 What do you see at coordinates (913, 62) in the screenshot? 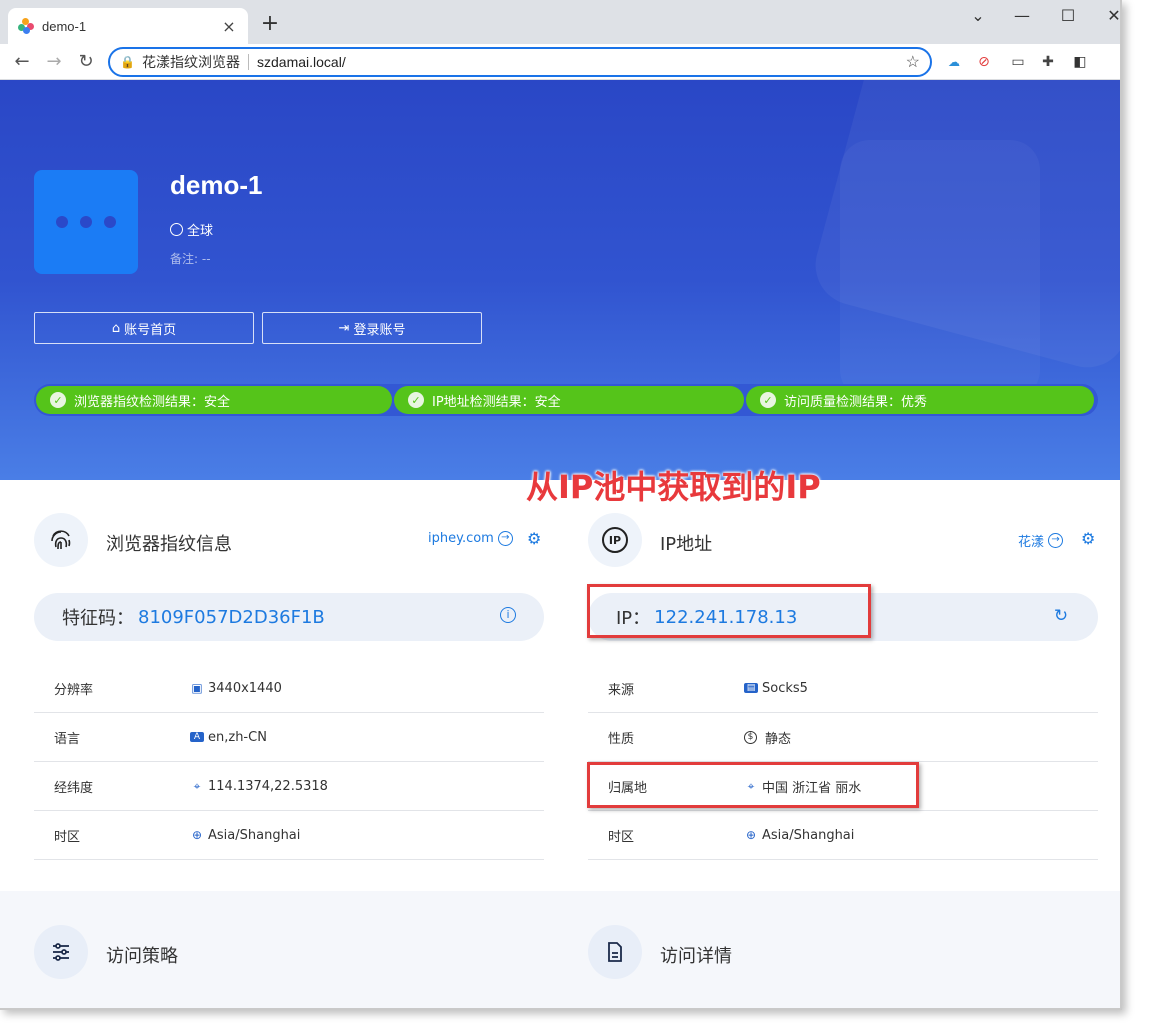
I see `bookmark-star-icon: ☆` at bounding box center [913, 62].